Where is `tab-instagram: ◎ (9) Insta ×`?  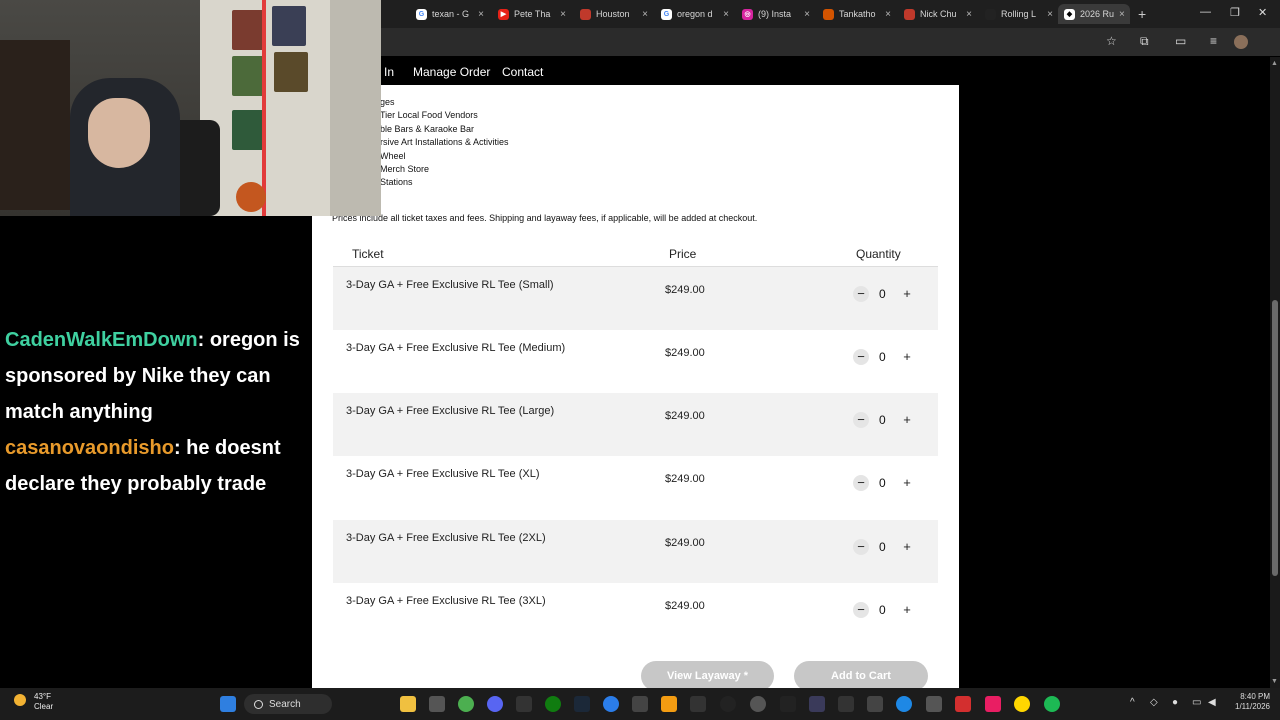
tab-instagram: ◎ (9) Insta × is located at coordinates (776, 14).